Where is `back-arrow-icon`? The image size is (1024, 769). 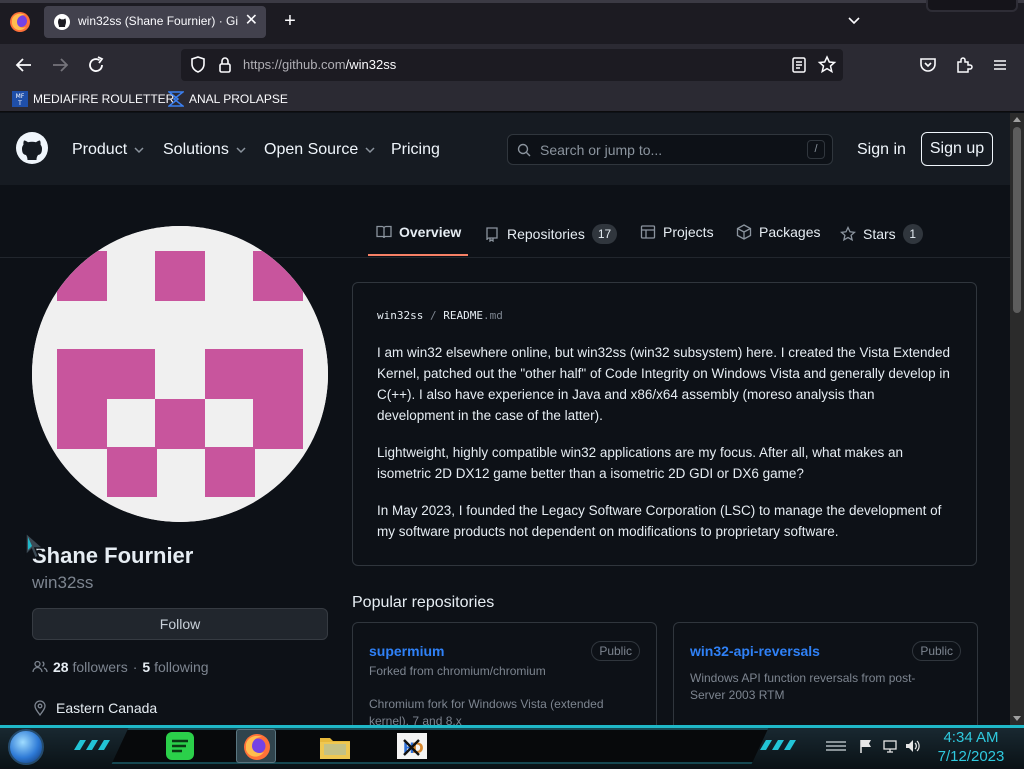
back-arrow-icon is located at coordinates (24, 65).